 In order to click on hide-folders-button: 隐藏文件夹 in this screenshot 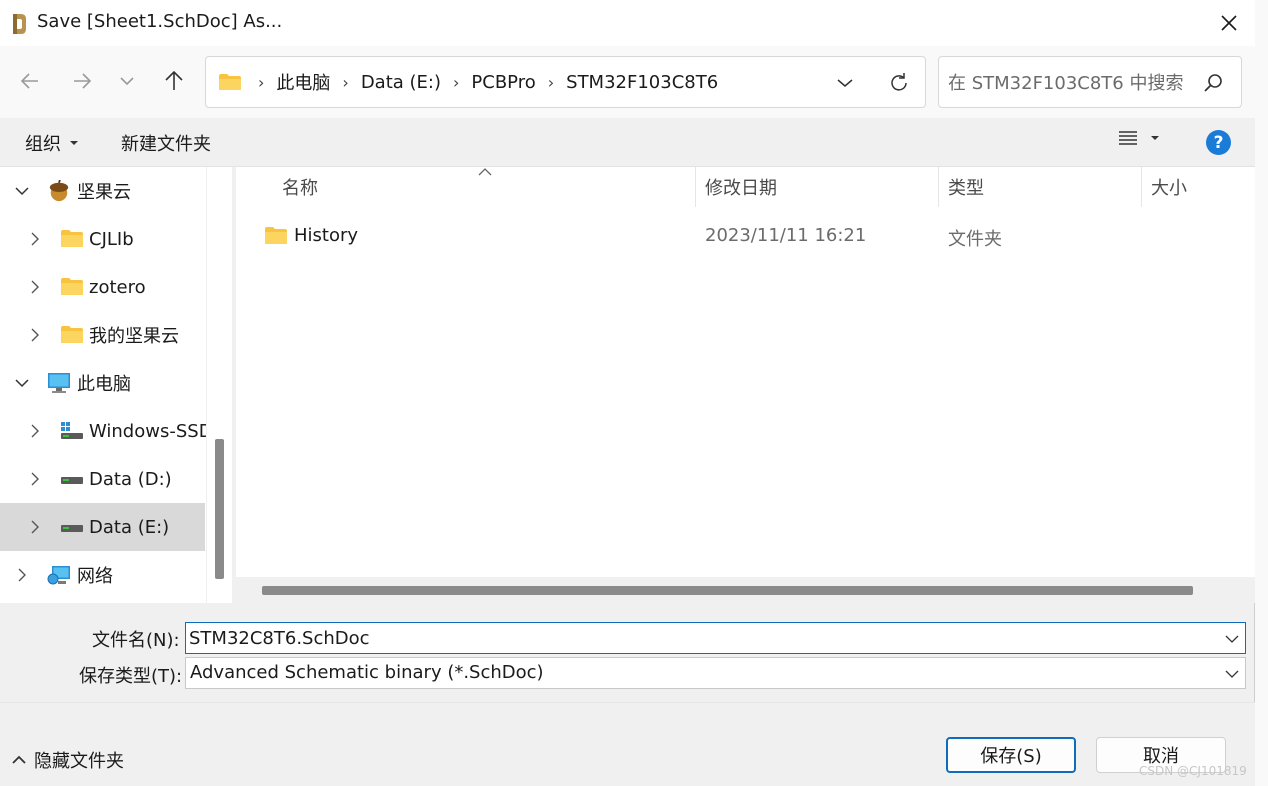, I will do `click(68, 760)`.